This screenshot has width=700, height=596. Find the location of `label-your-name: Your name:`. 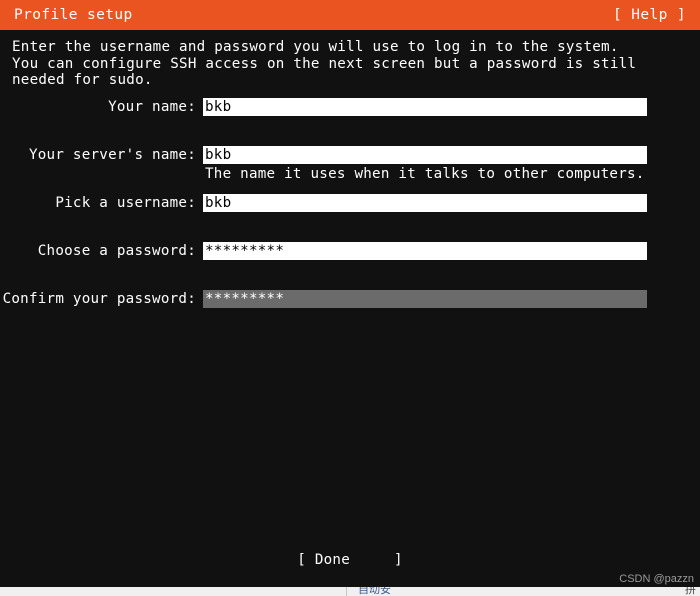

label-your-name: Your name: is located at coordinates (152, 107).